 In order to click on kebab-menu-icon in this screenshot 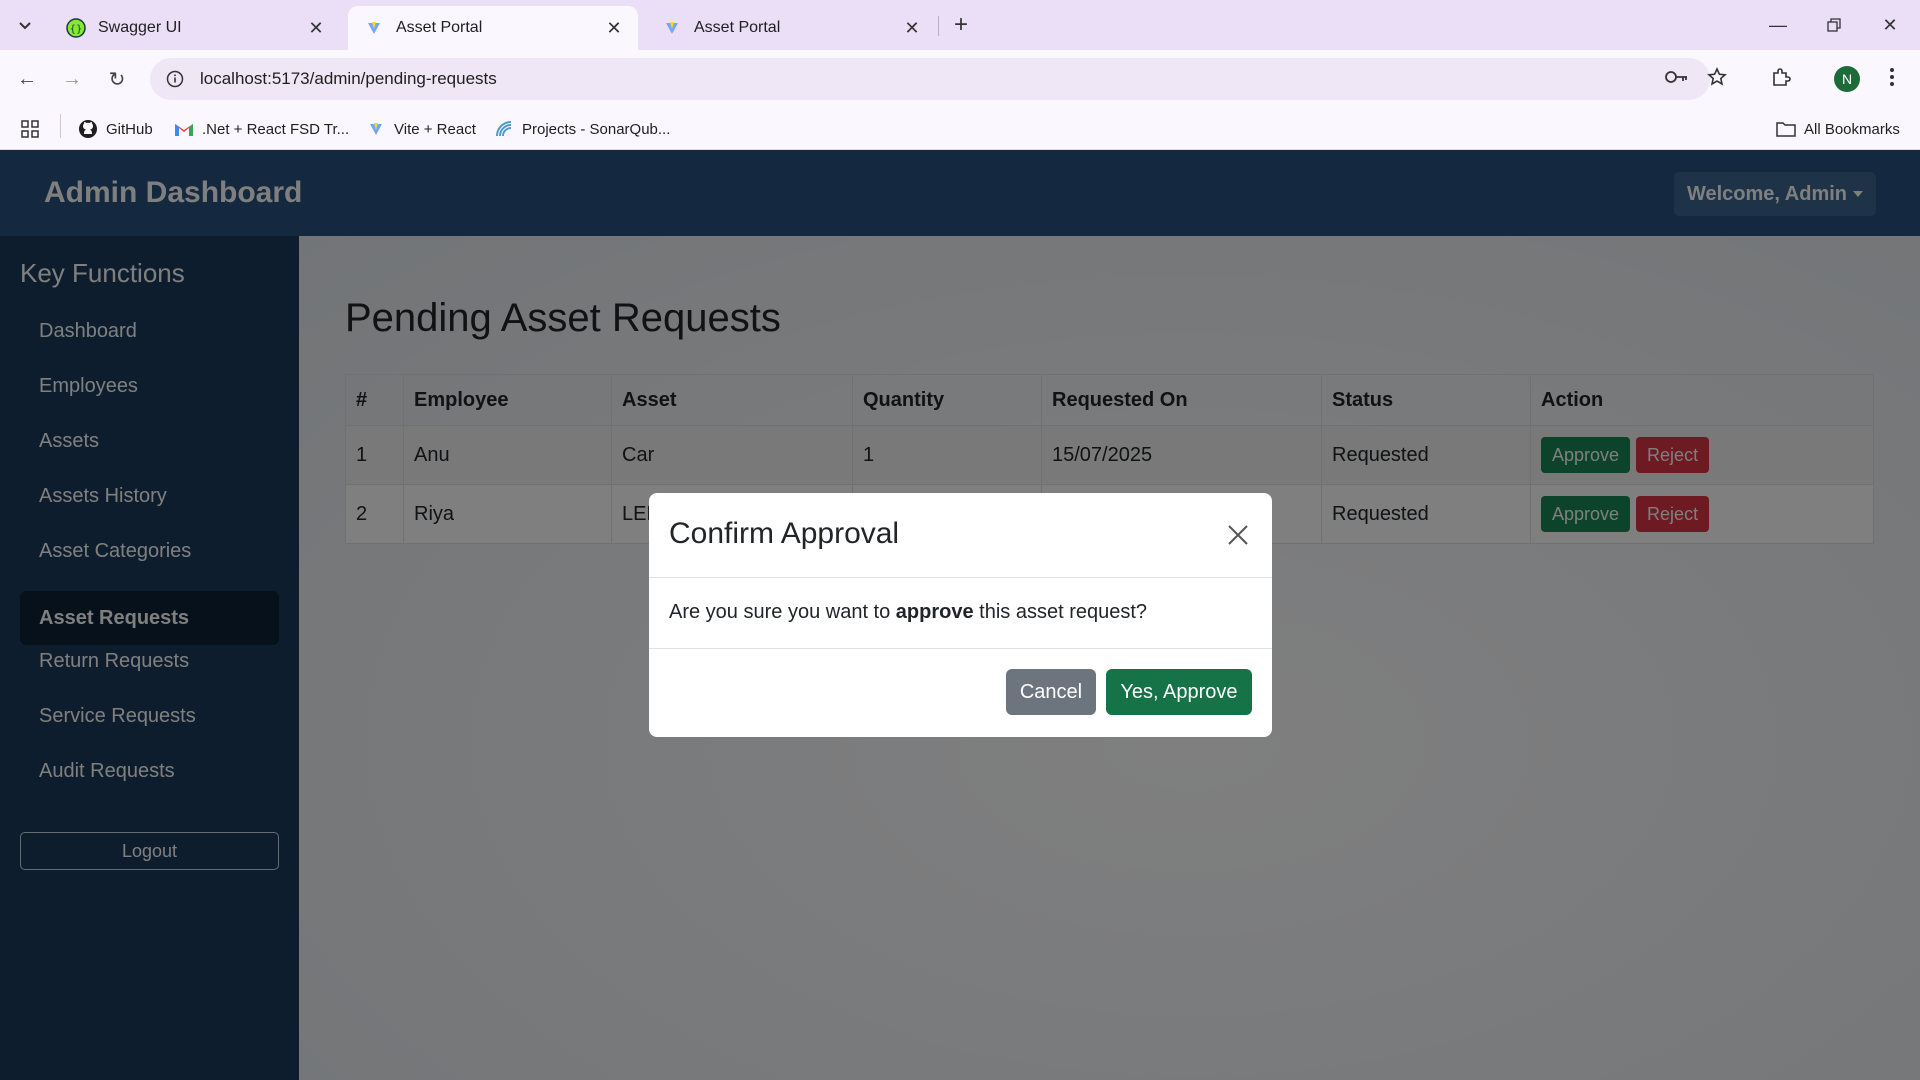, I will do `click(1892, 77)`.